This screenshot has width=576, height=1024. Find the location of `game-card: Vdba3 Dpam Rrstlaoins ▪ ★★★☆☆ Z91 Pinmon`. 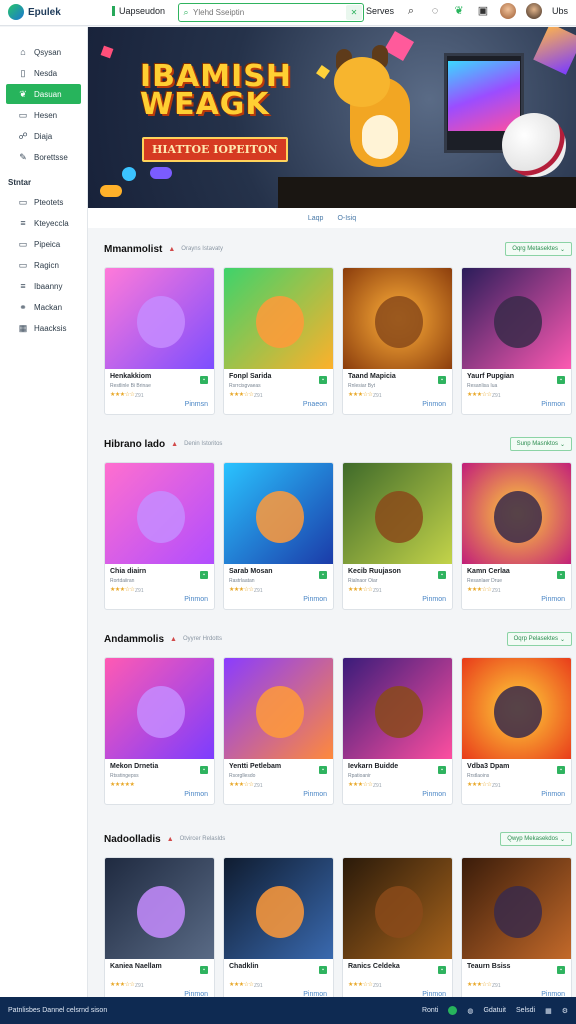

game-card: Vdba3 Dpam Rrstlaoins ▪ ★★★☆☆ Z91 Pinmon is located at coordinates (516, 731).